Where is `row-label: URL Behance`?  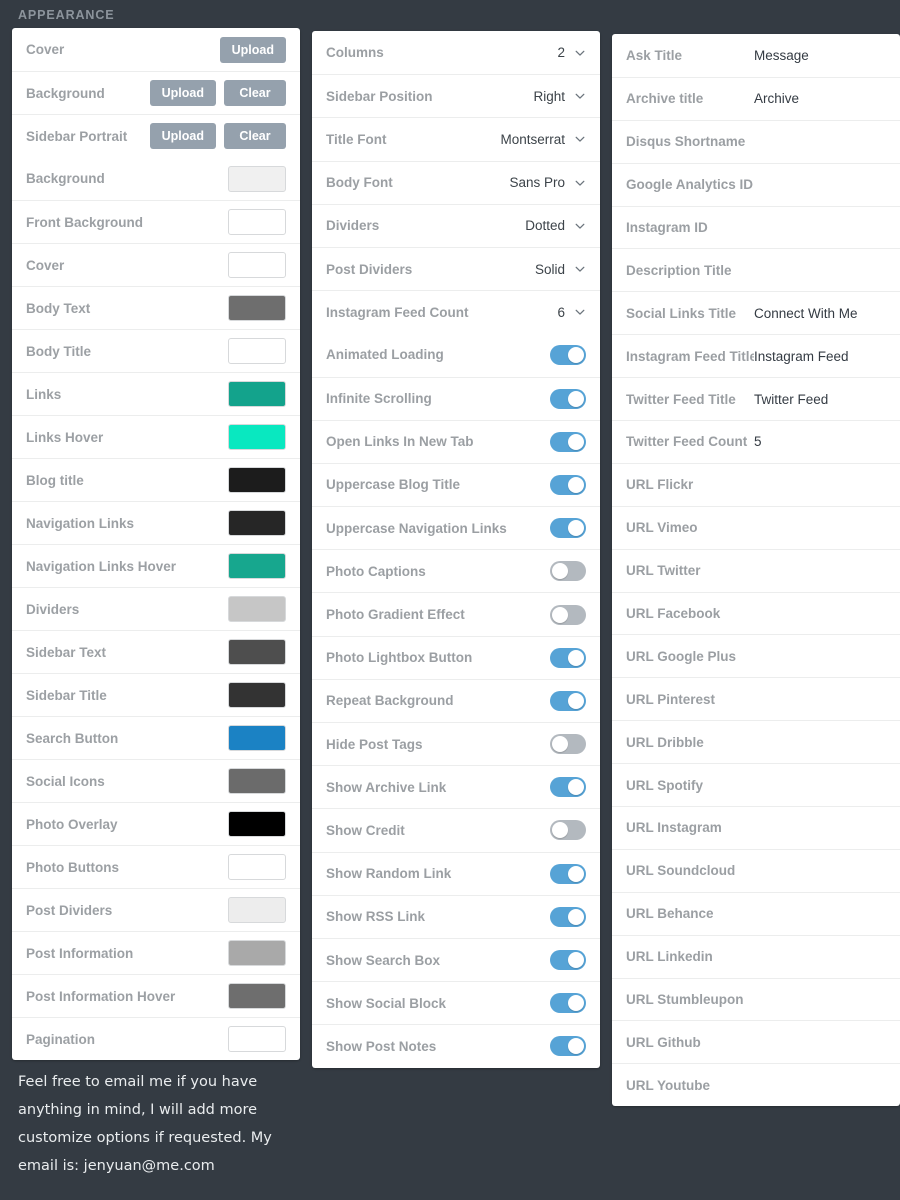 row-label: URL Behance is located at coordinates (670, 914).